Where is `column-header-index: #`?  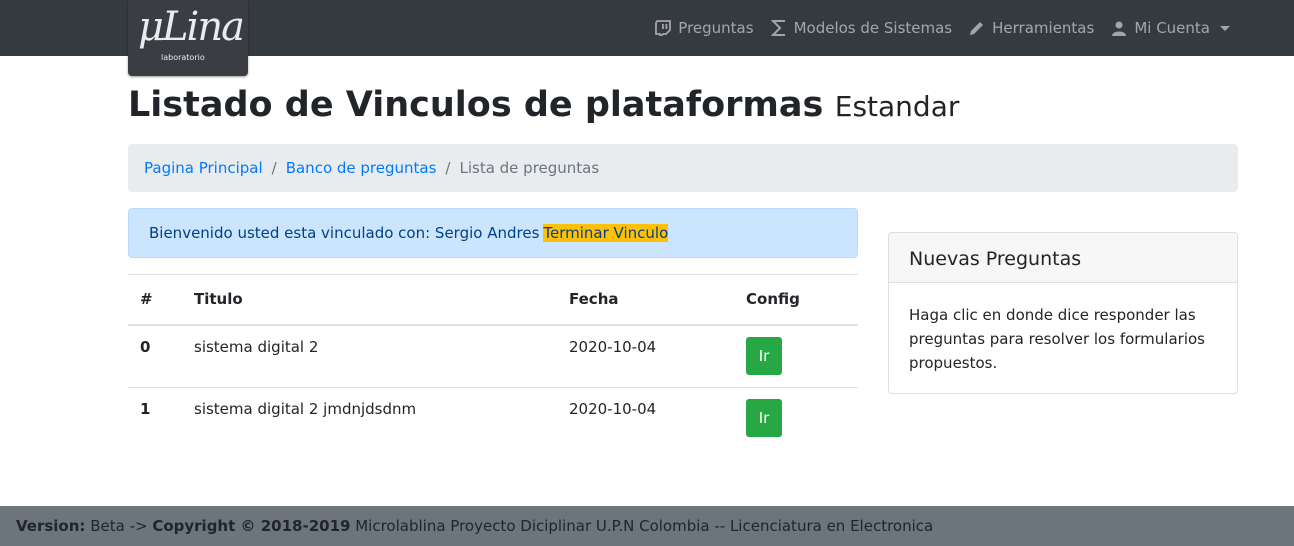
column-header-index: # is located at coordinates (155, 300).